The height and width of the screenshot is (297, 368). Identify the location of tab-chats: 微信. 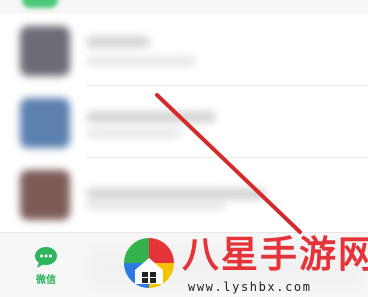
(46, 269).